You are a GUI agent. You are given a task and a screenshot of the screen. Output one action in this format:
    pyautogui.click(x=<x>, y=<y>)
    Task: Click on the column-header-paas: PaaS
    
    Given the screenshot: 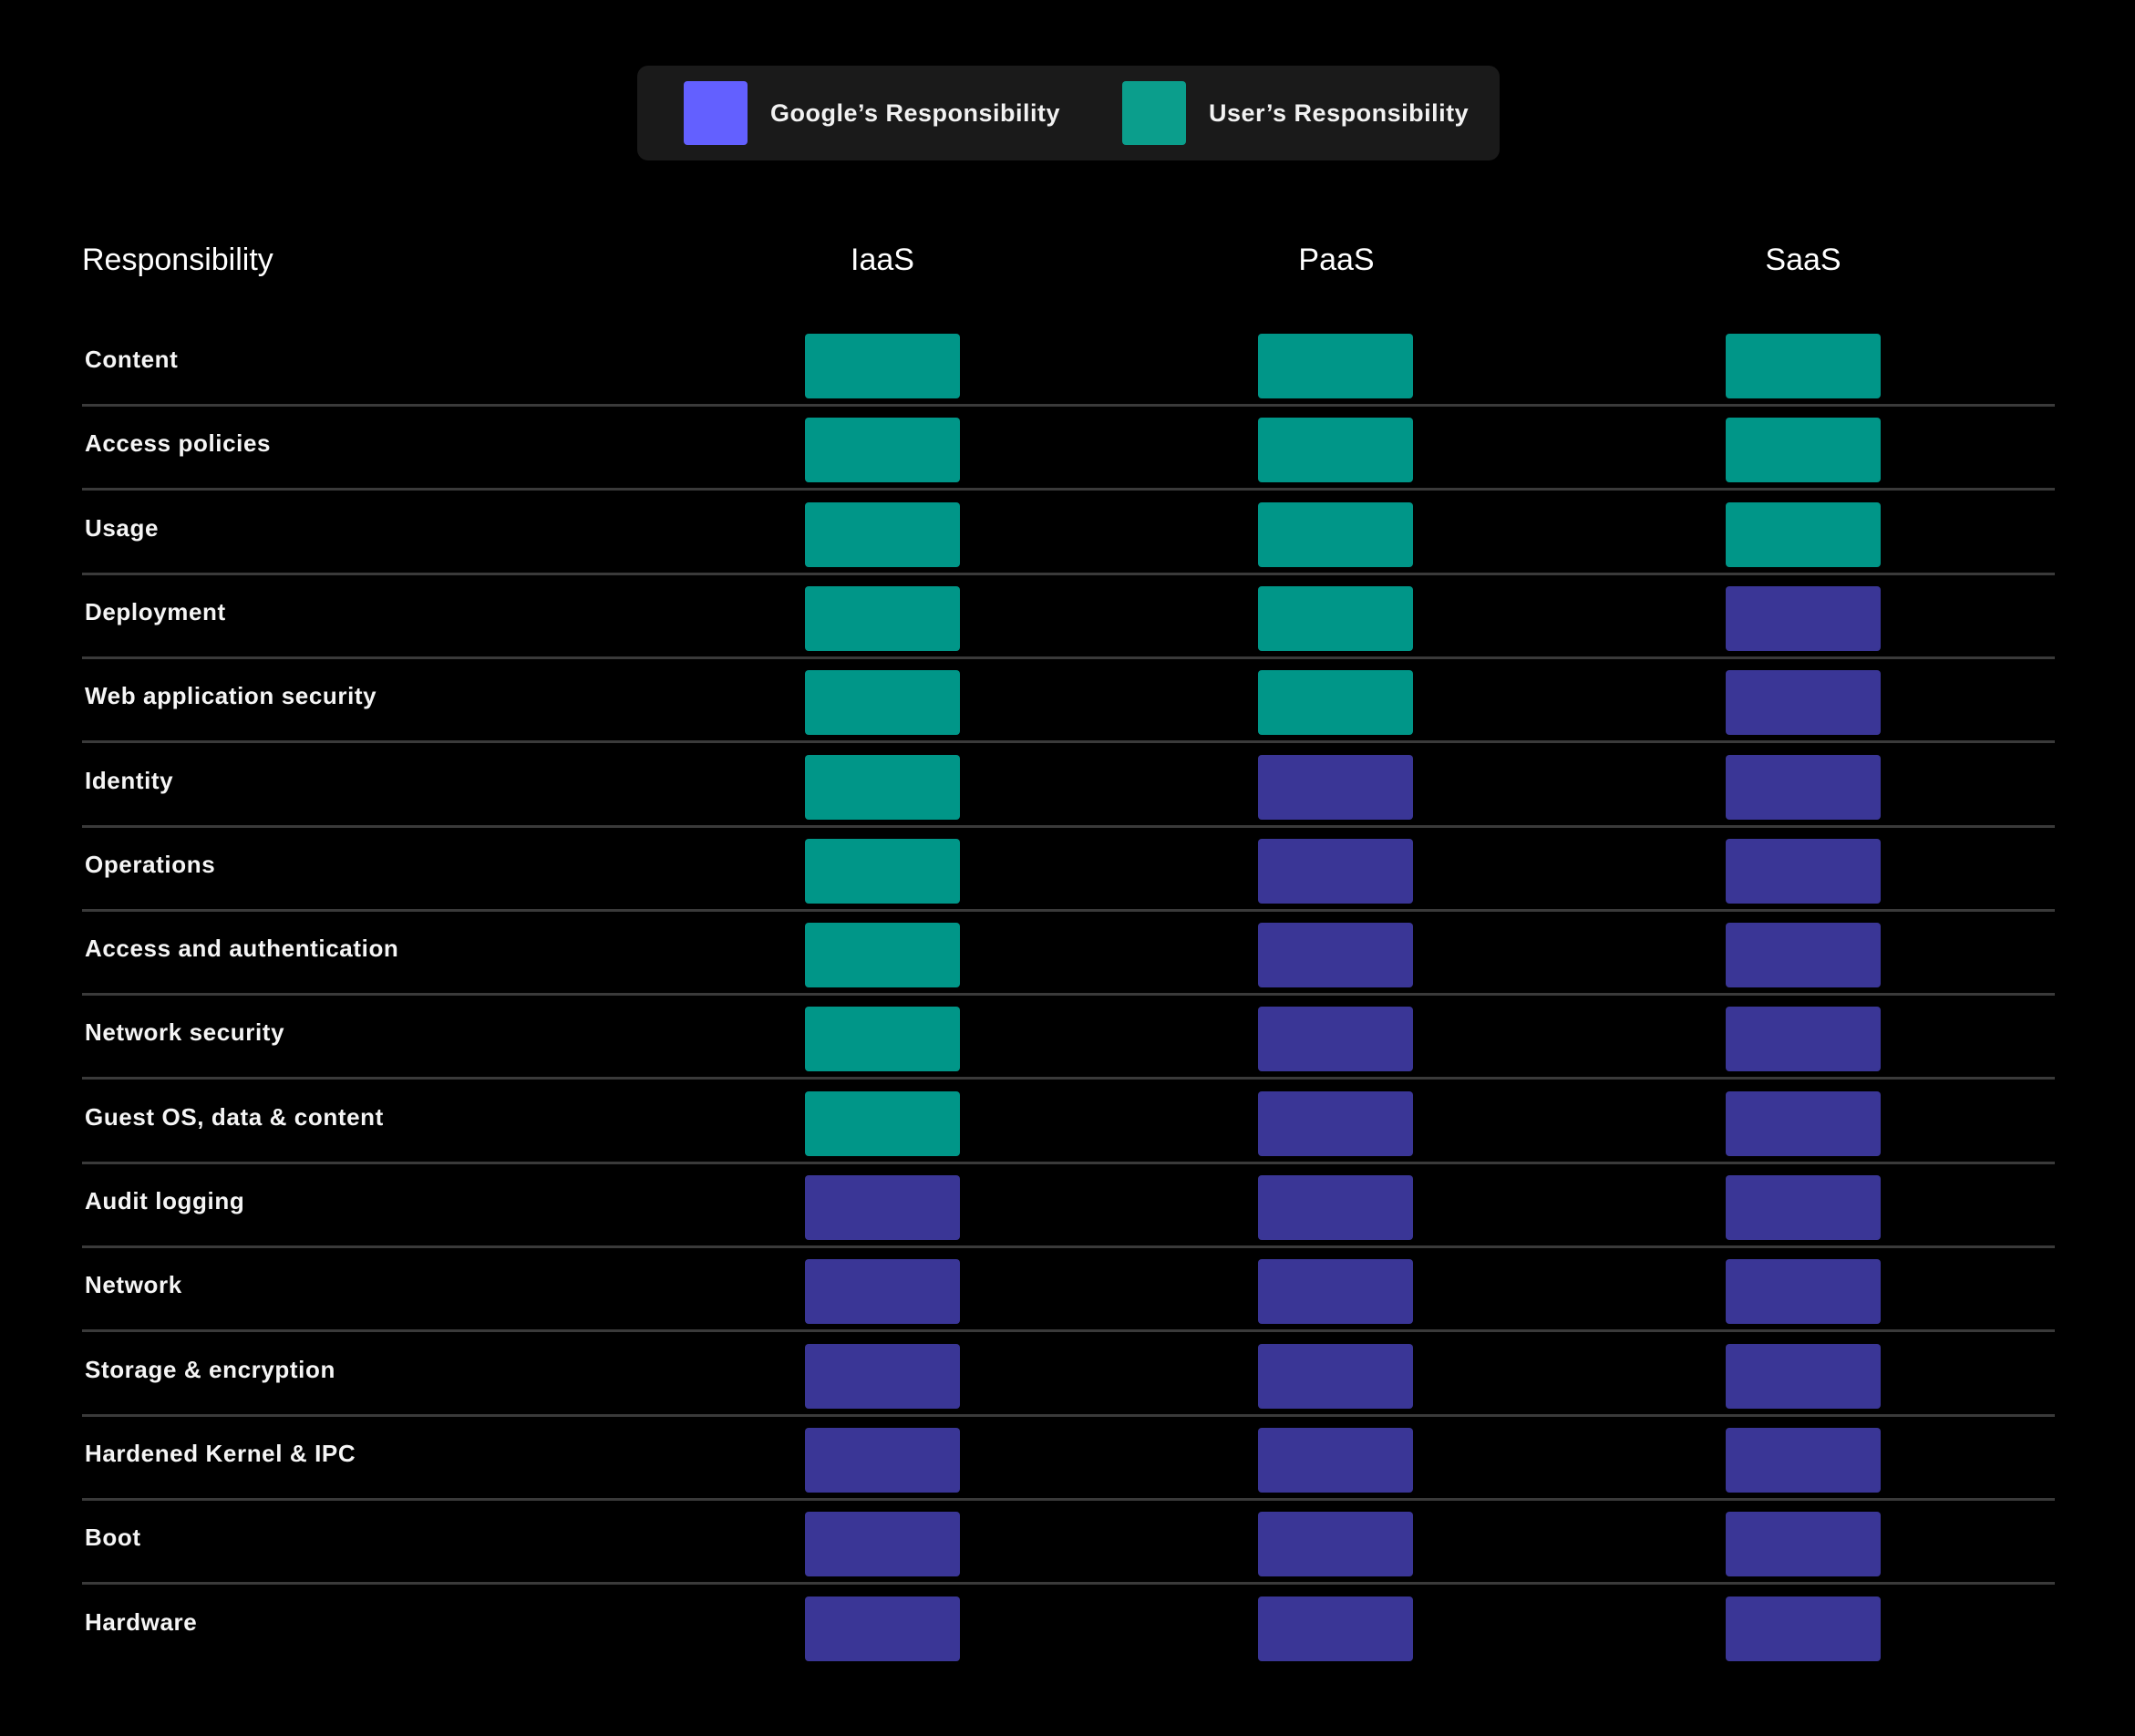 What is the action you would take?
    pyautogui.click(x=1336, y=260)
    